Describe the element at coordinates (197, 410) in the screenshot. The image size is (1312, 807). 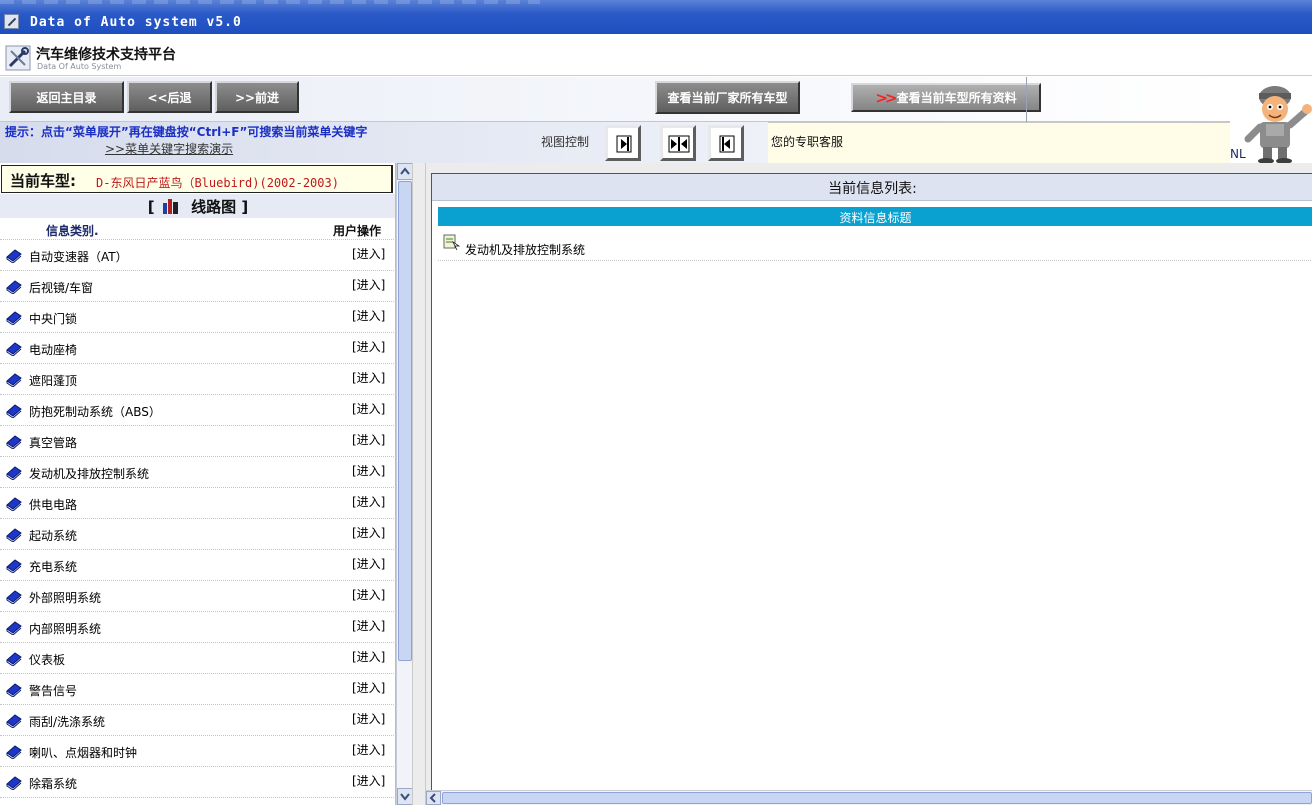
I see `menu-item: 防抱死制动系统（ABS） [进入]` at that location.